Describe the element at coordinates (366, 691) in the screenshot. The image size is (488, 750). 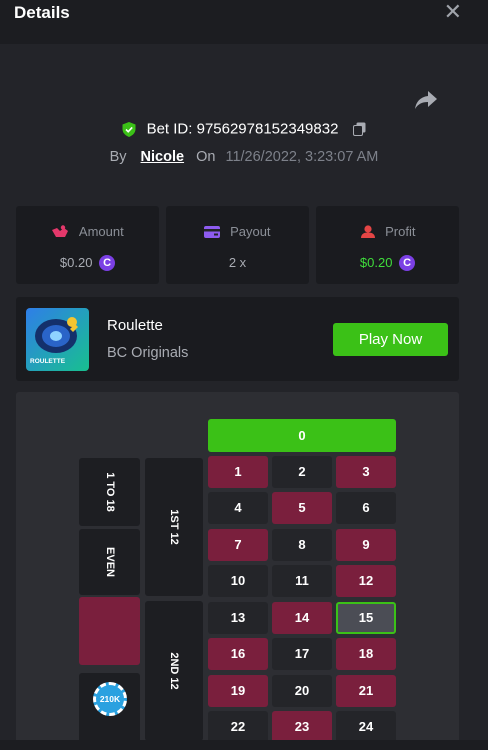
I see `number-cell-21: 21` at that location.